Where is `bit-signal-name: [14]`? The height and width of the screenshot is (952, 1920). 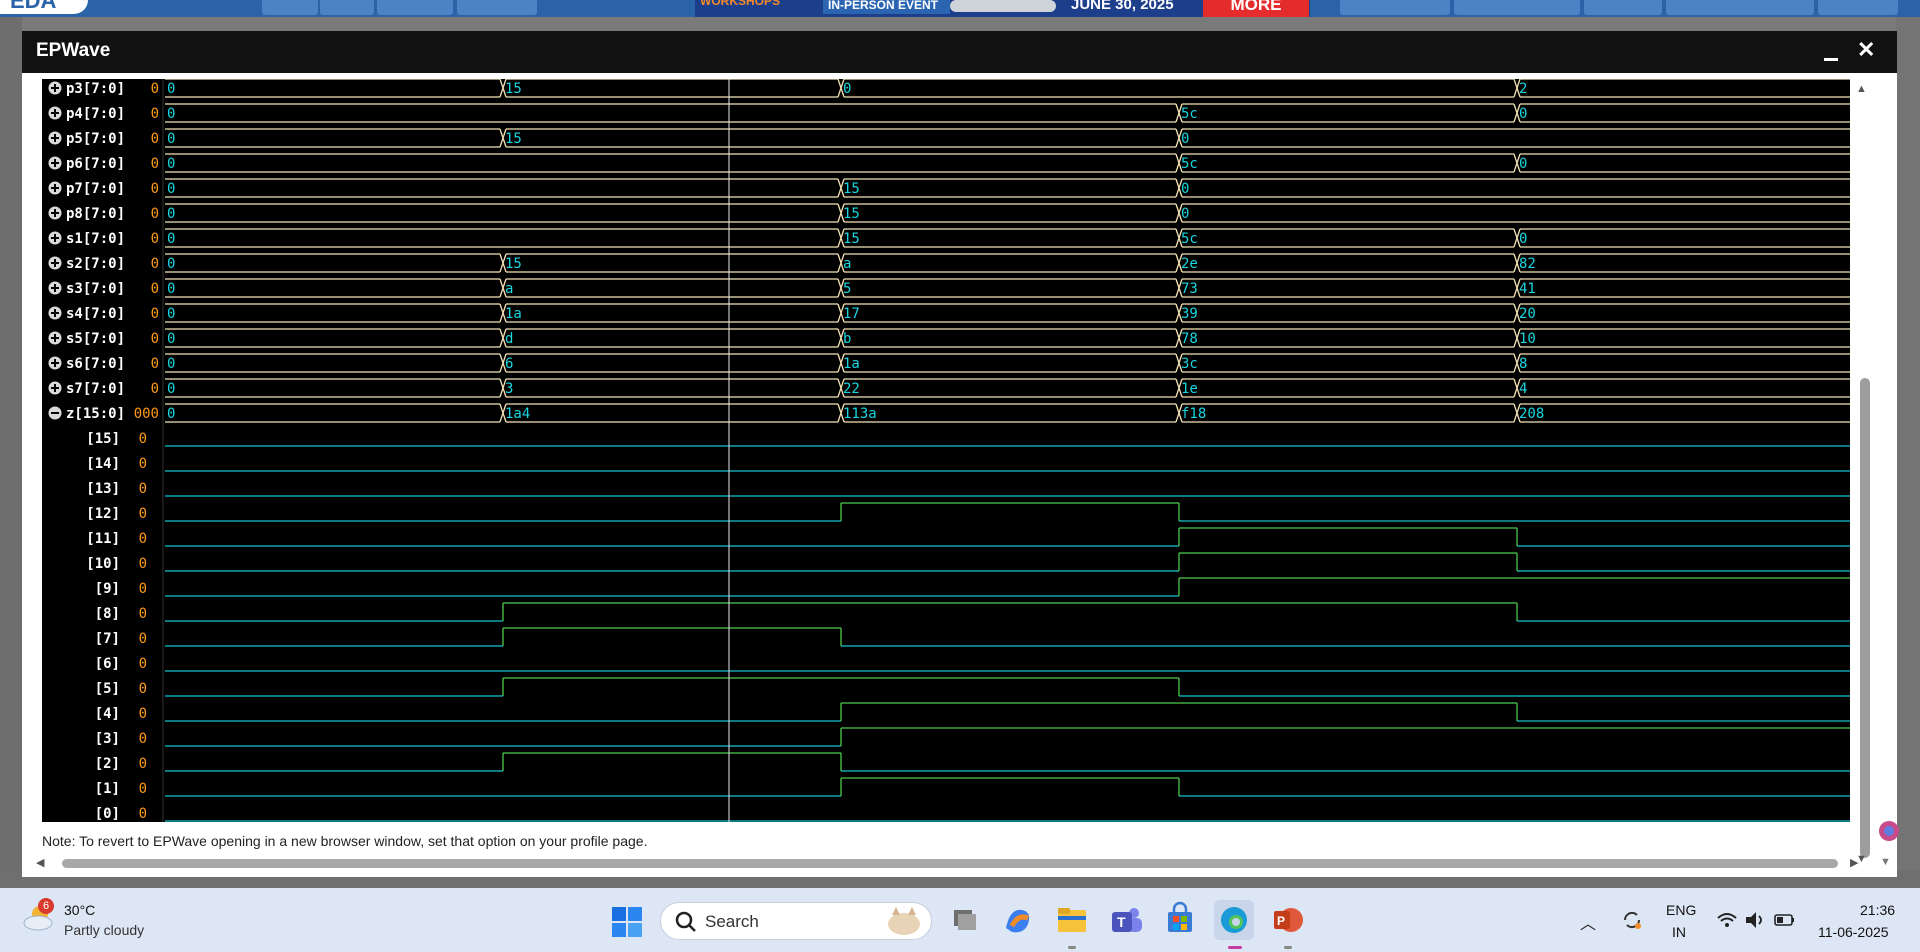 bit-signal-name: [14] is located at coordinates (103, 464).